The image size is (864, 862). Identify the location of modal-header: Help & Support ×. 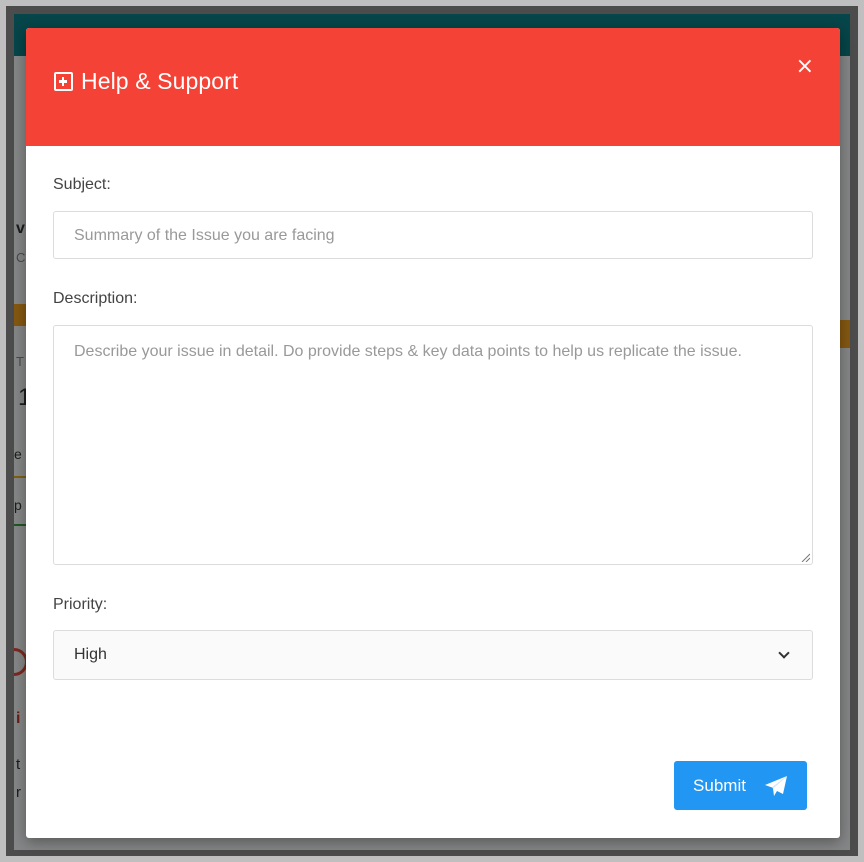
(433, 87).